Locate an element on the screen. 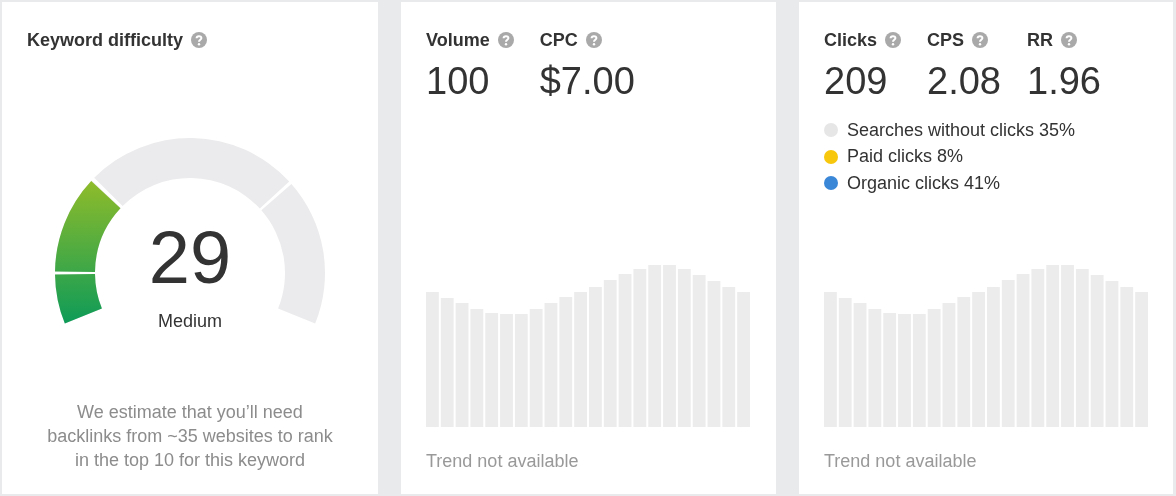 The height and width of the screenshot is (496, 1176). legend-label: Organic clicks 41% is located at coordinates (924, 183).